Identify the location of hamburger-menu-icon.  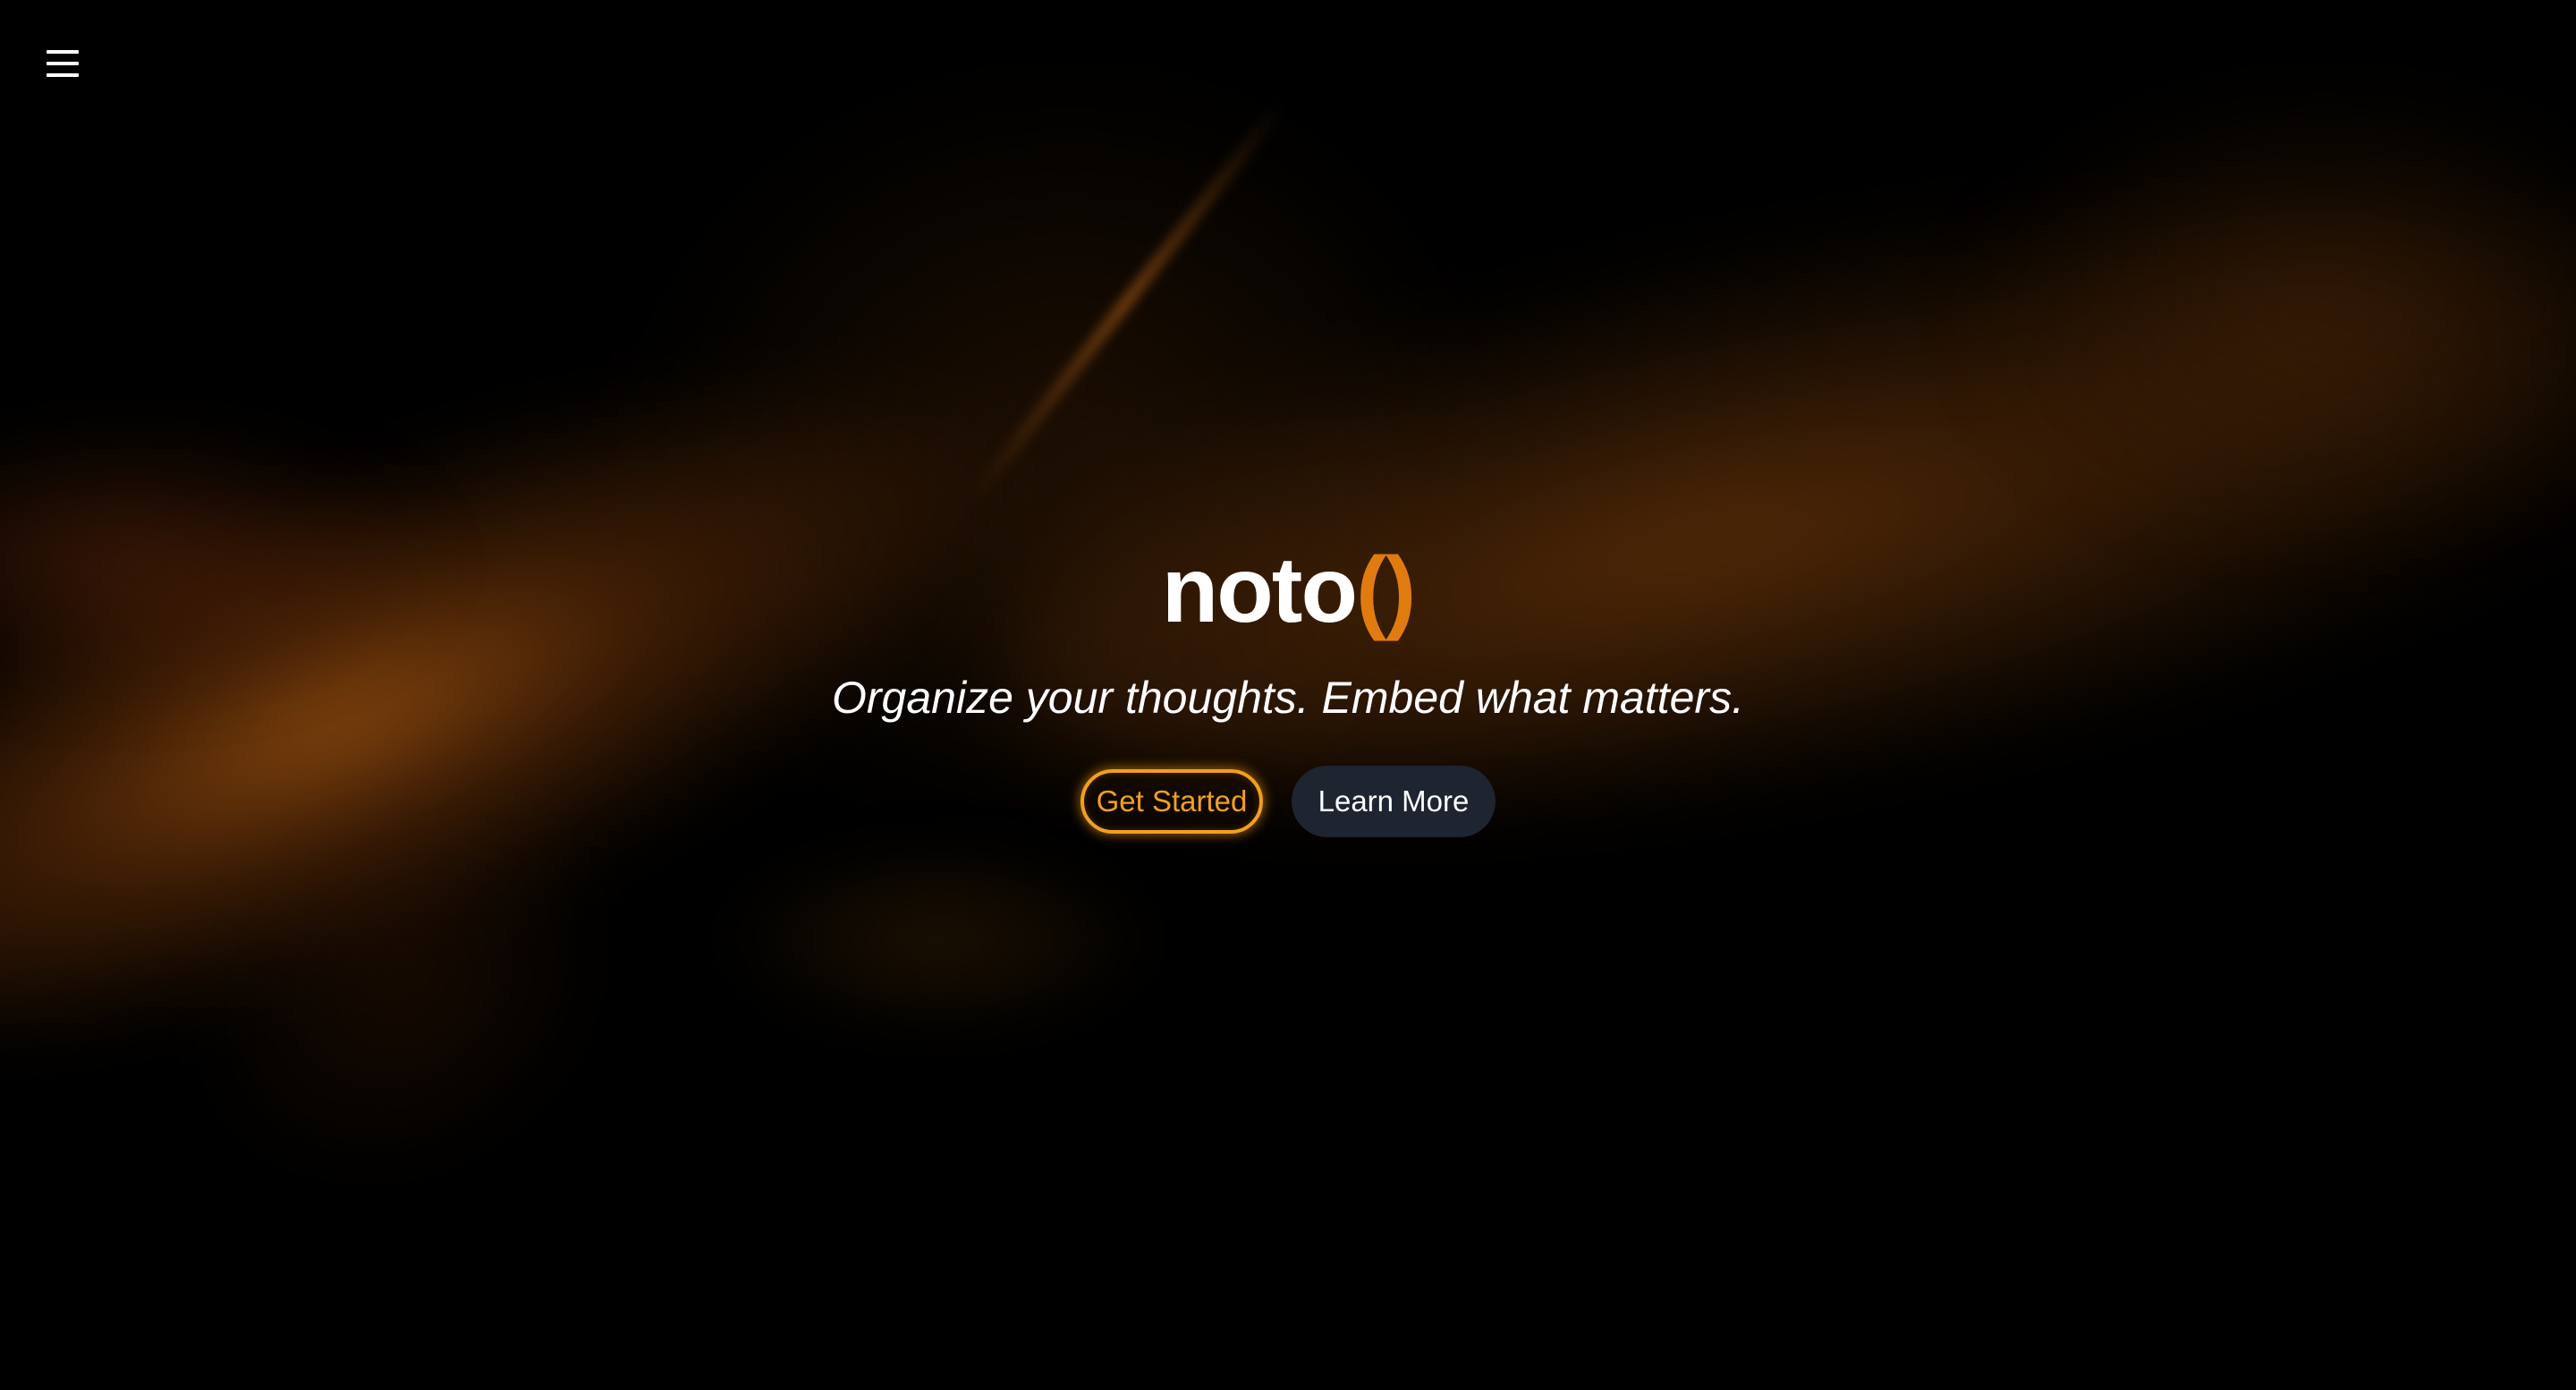
(63, 64).